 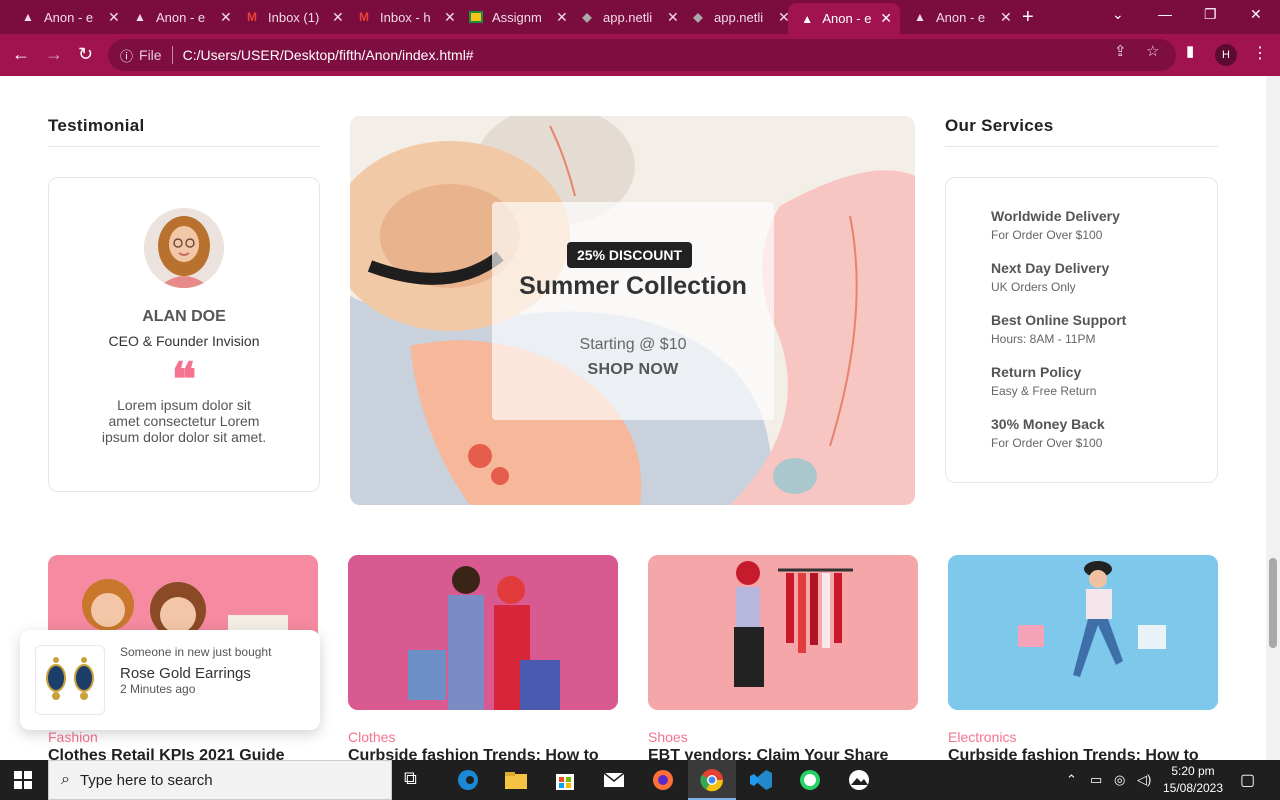 I want to click on service-item: 30% Money Back For Order Over $100, so click(x=1048, y=433).